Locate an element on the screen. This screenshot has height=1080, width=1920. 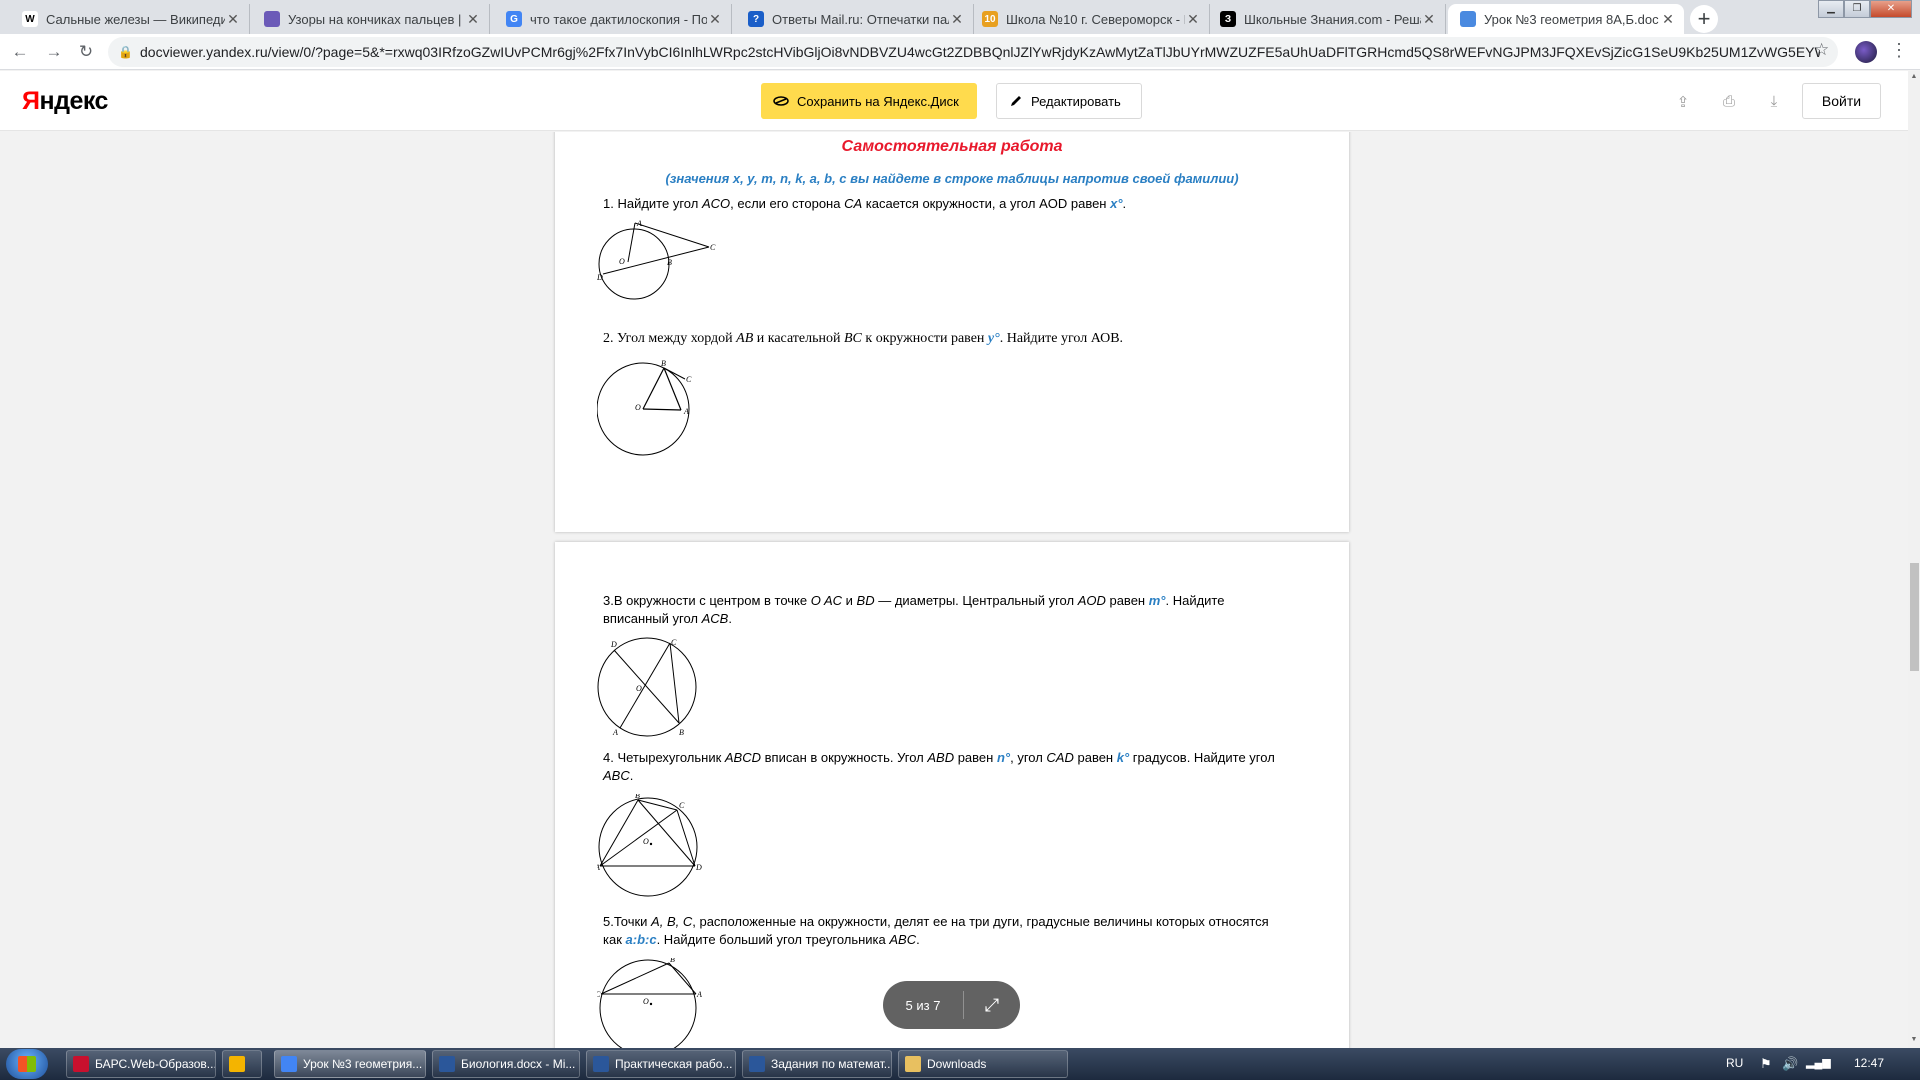
windows-logo-icon is located at coordinates (27, 1064).